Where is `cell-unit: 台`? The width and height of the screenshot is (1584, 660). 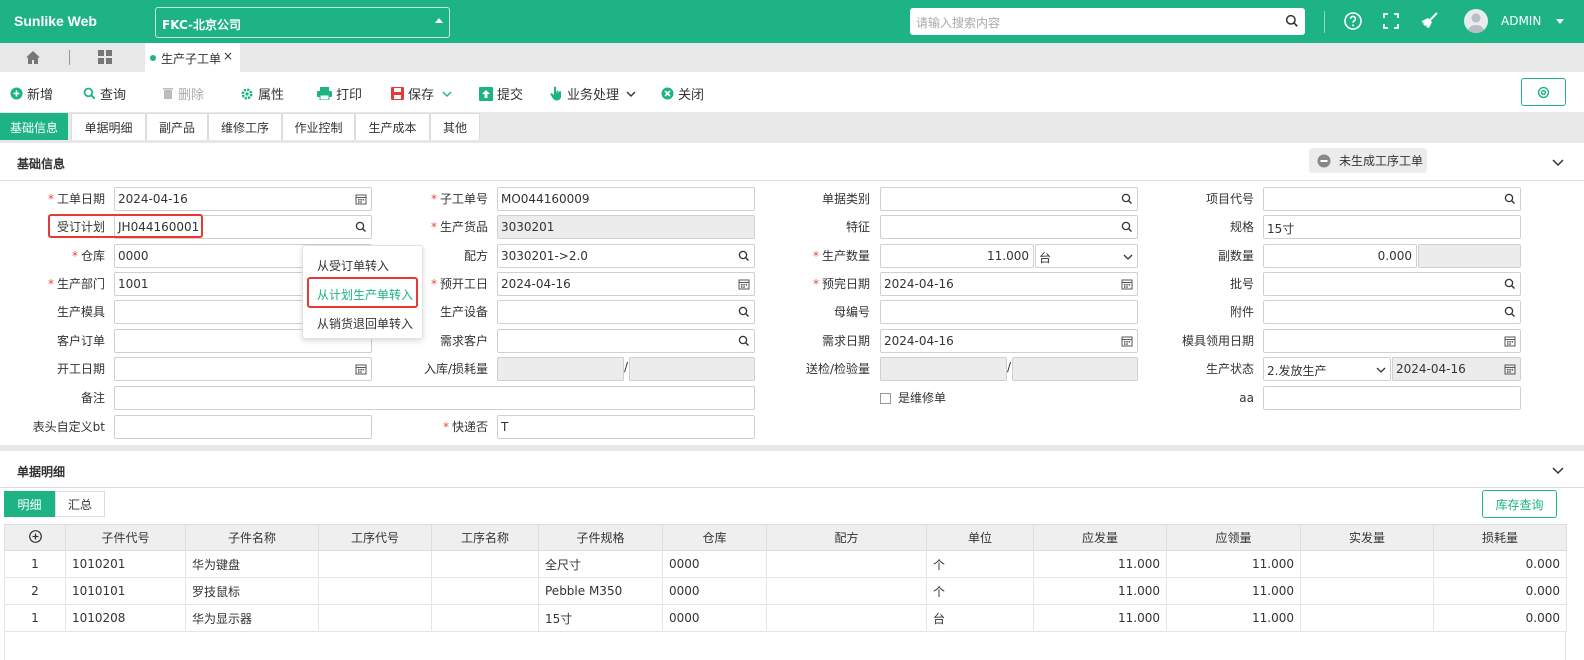 cell-unit: 台 is located at coordinates (980, 618).